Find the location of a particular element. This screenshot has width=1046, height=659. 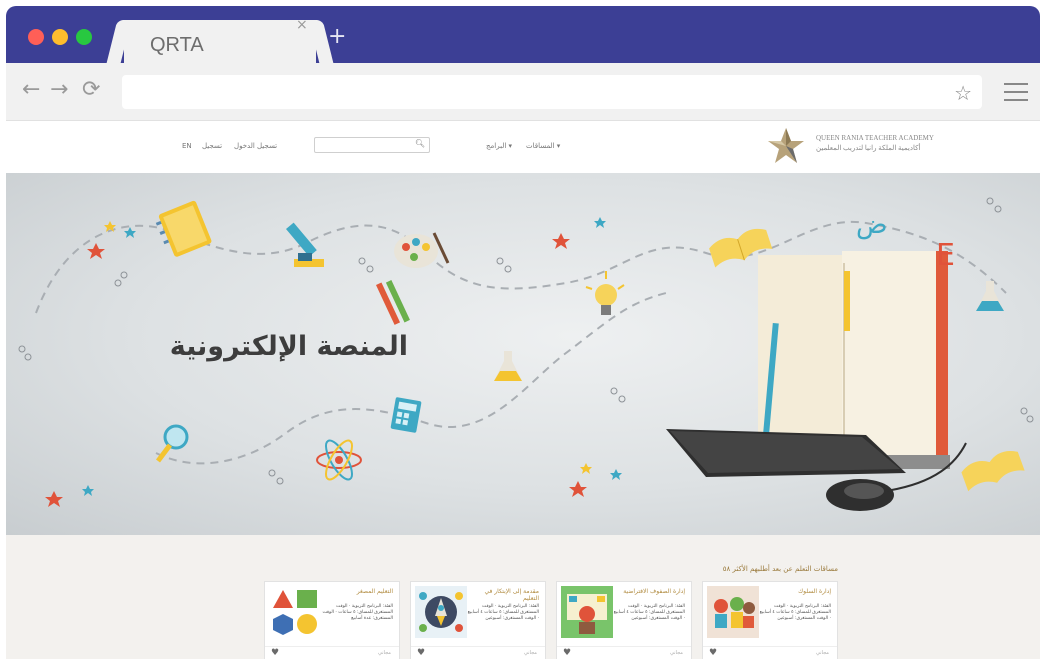

login-link: تسجيل الدخول is located at coordinates (255, 146).